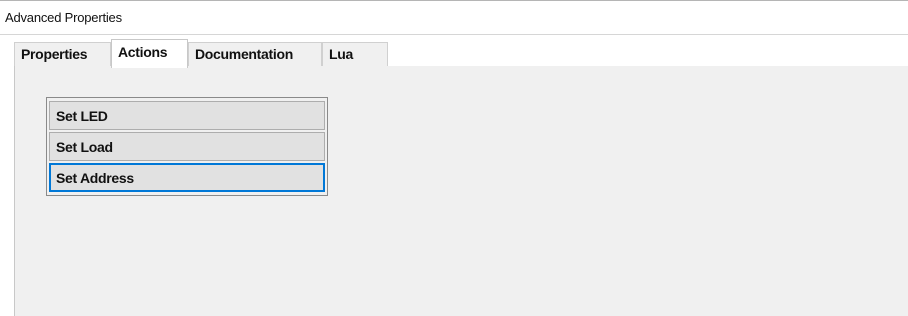 The width and height of the screenshot is (908, 316). I want to click on set-address-button: Set Address, so click(187, 177).